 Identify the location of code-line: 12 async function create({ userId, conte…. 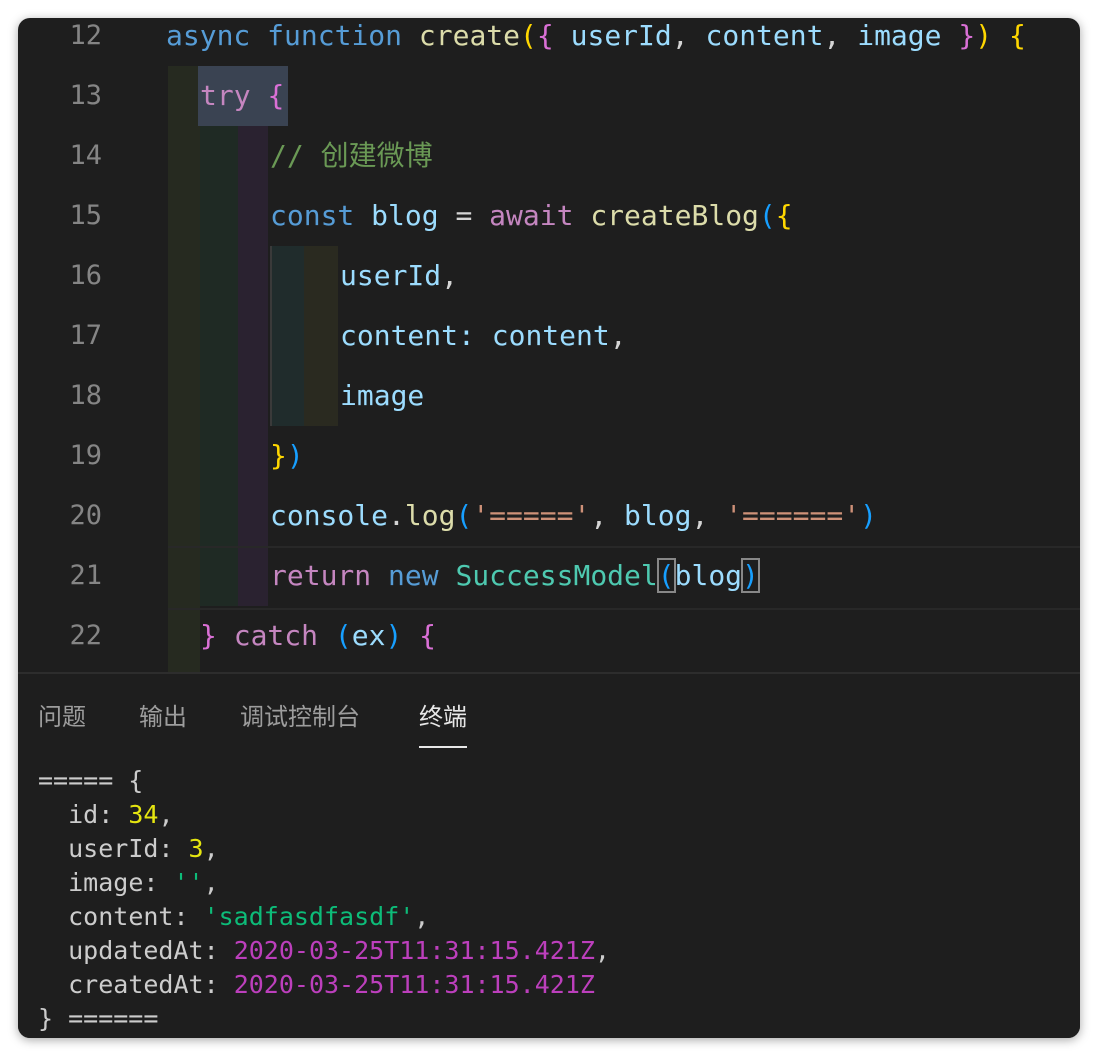
(549, 48).